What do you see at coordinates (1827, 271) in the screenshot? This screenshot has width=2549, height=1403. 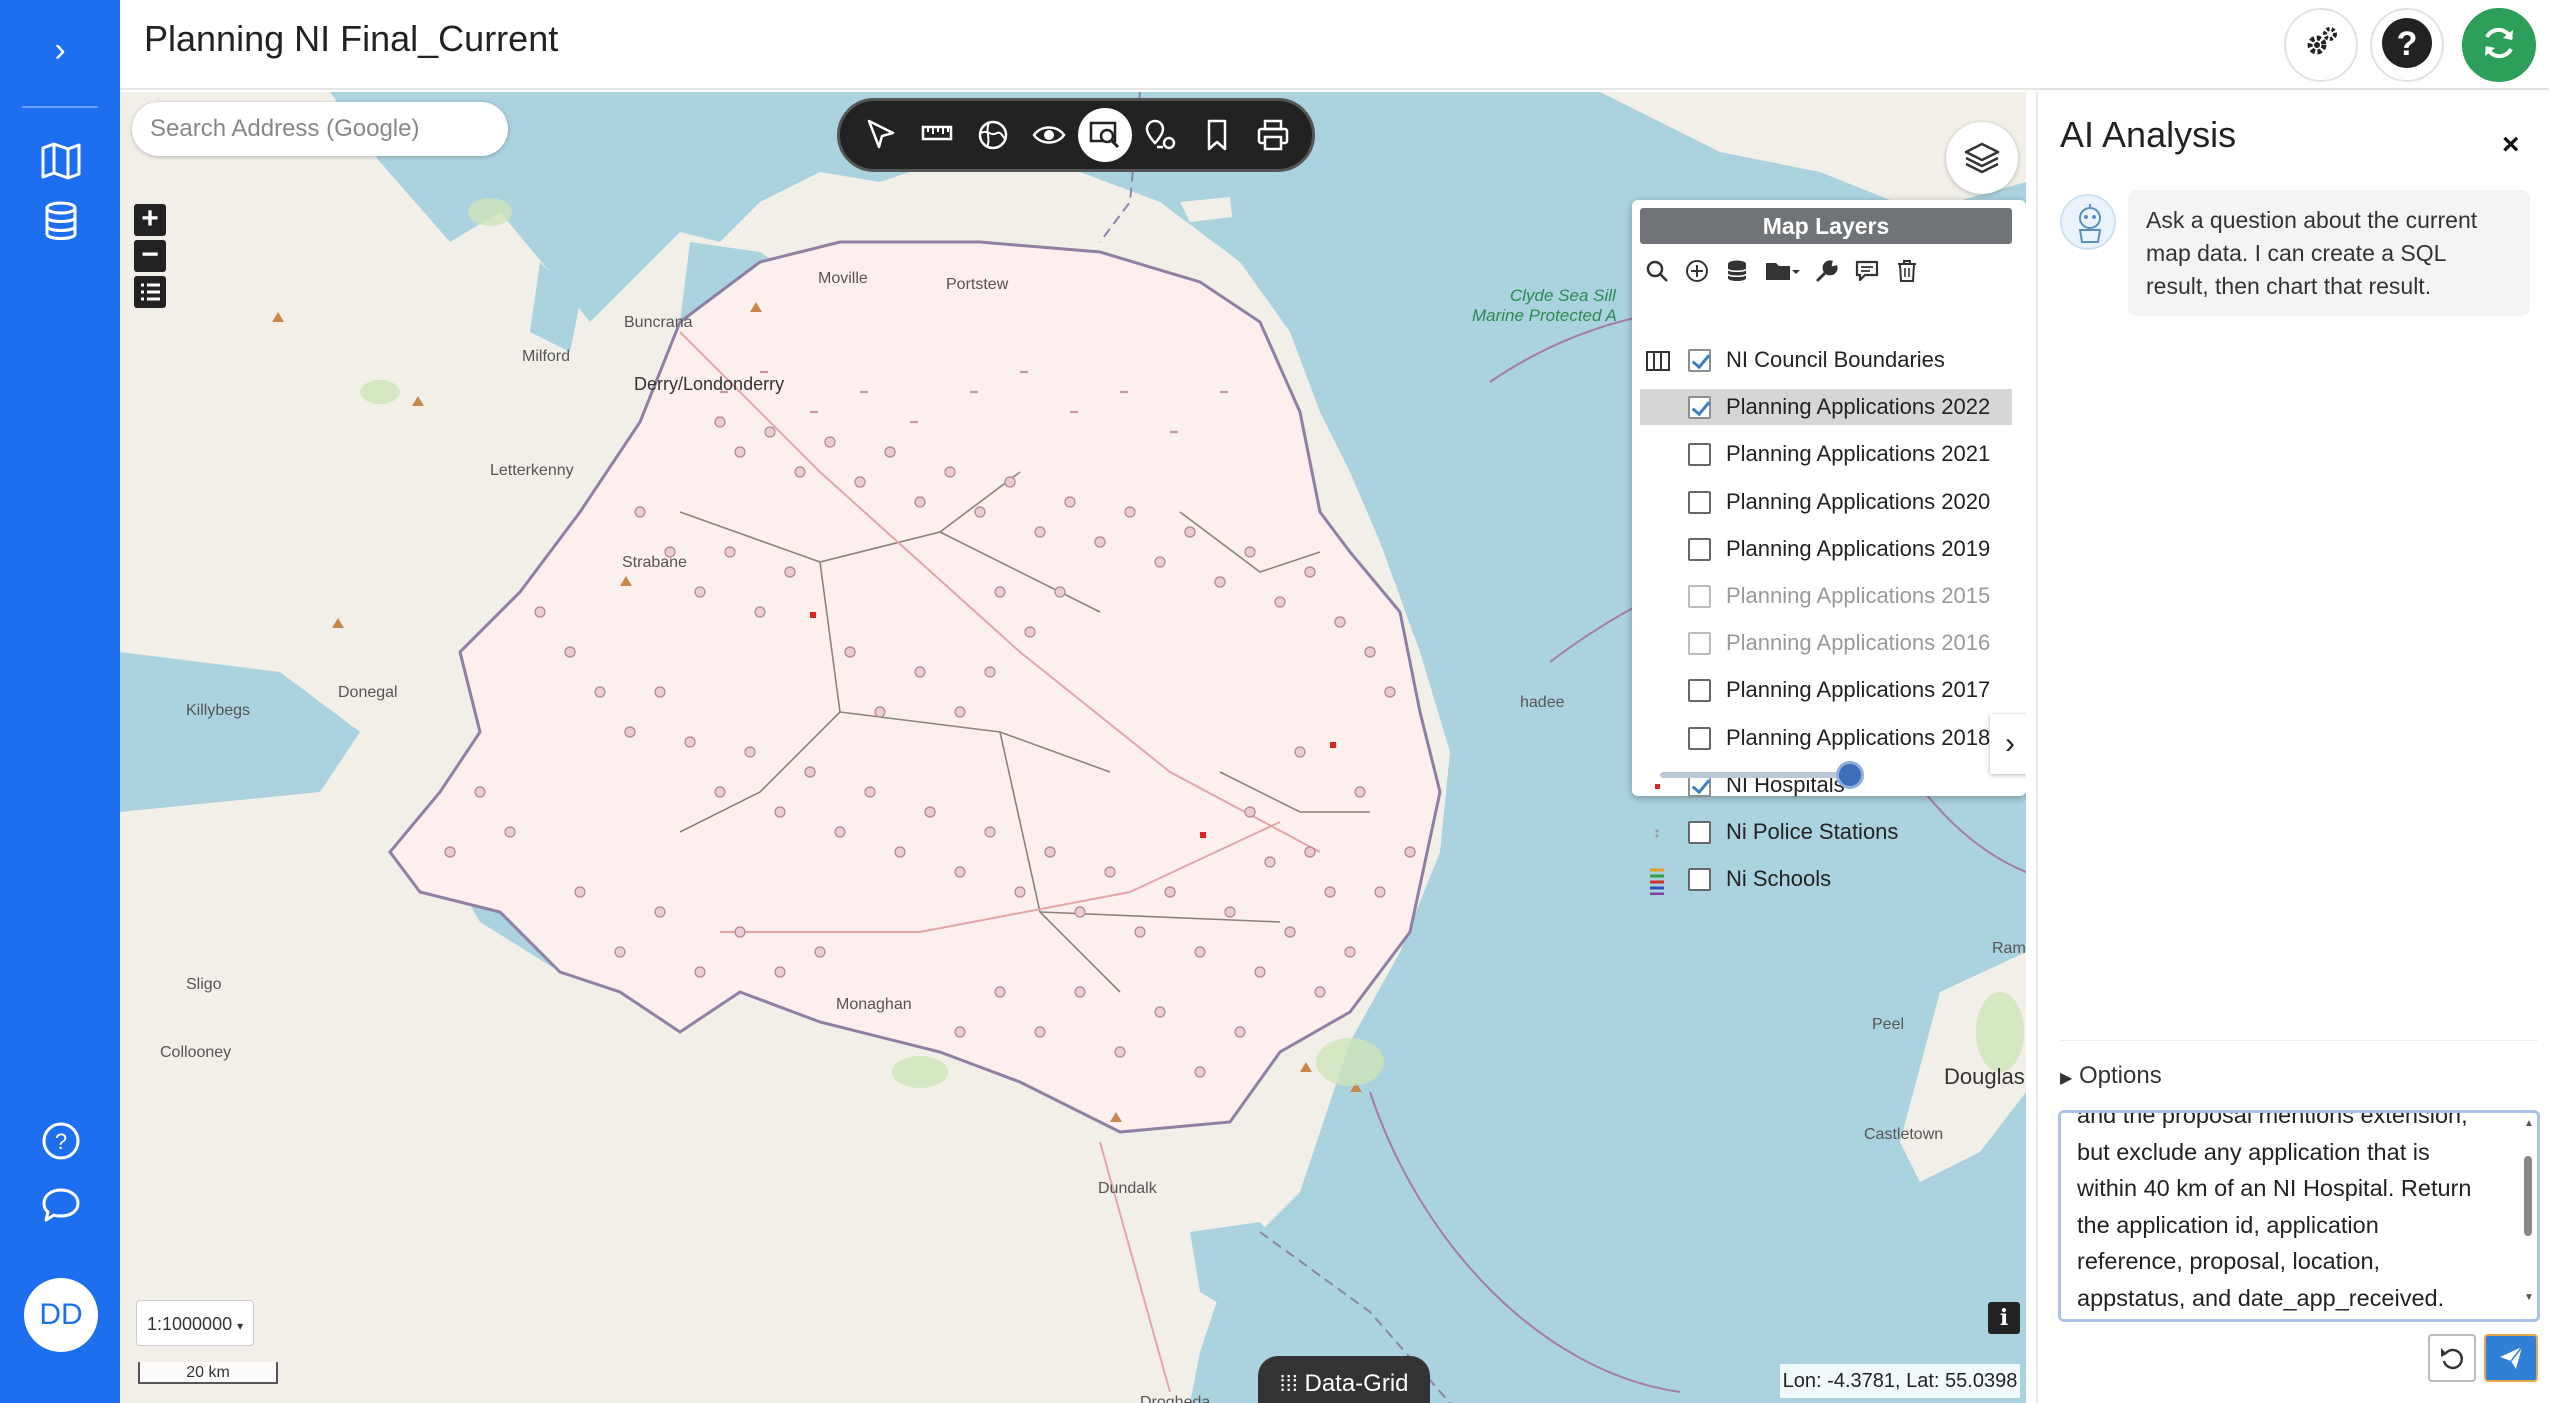 I see `wrench-icon` at bounding box center [1827, 271].